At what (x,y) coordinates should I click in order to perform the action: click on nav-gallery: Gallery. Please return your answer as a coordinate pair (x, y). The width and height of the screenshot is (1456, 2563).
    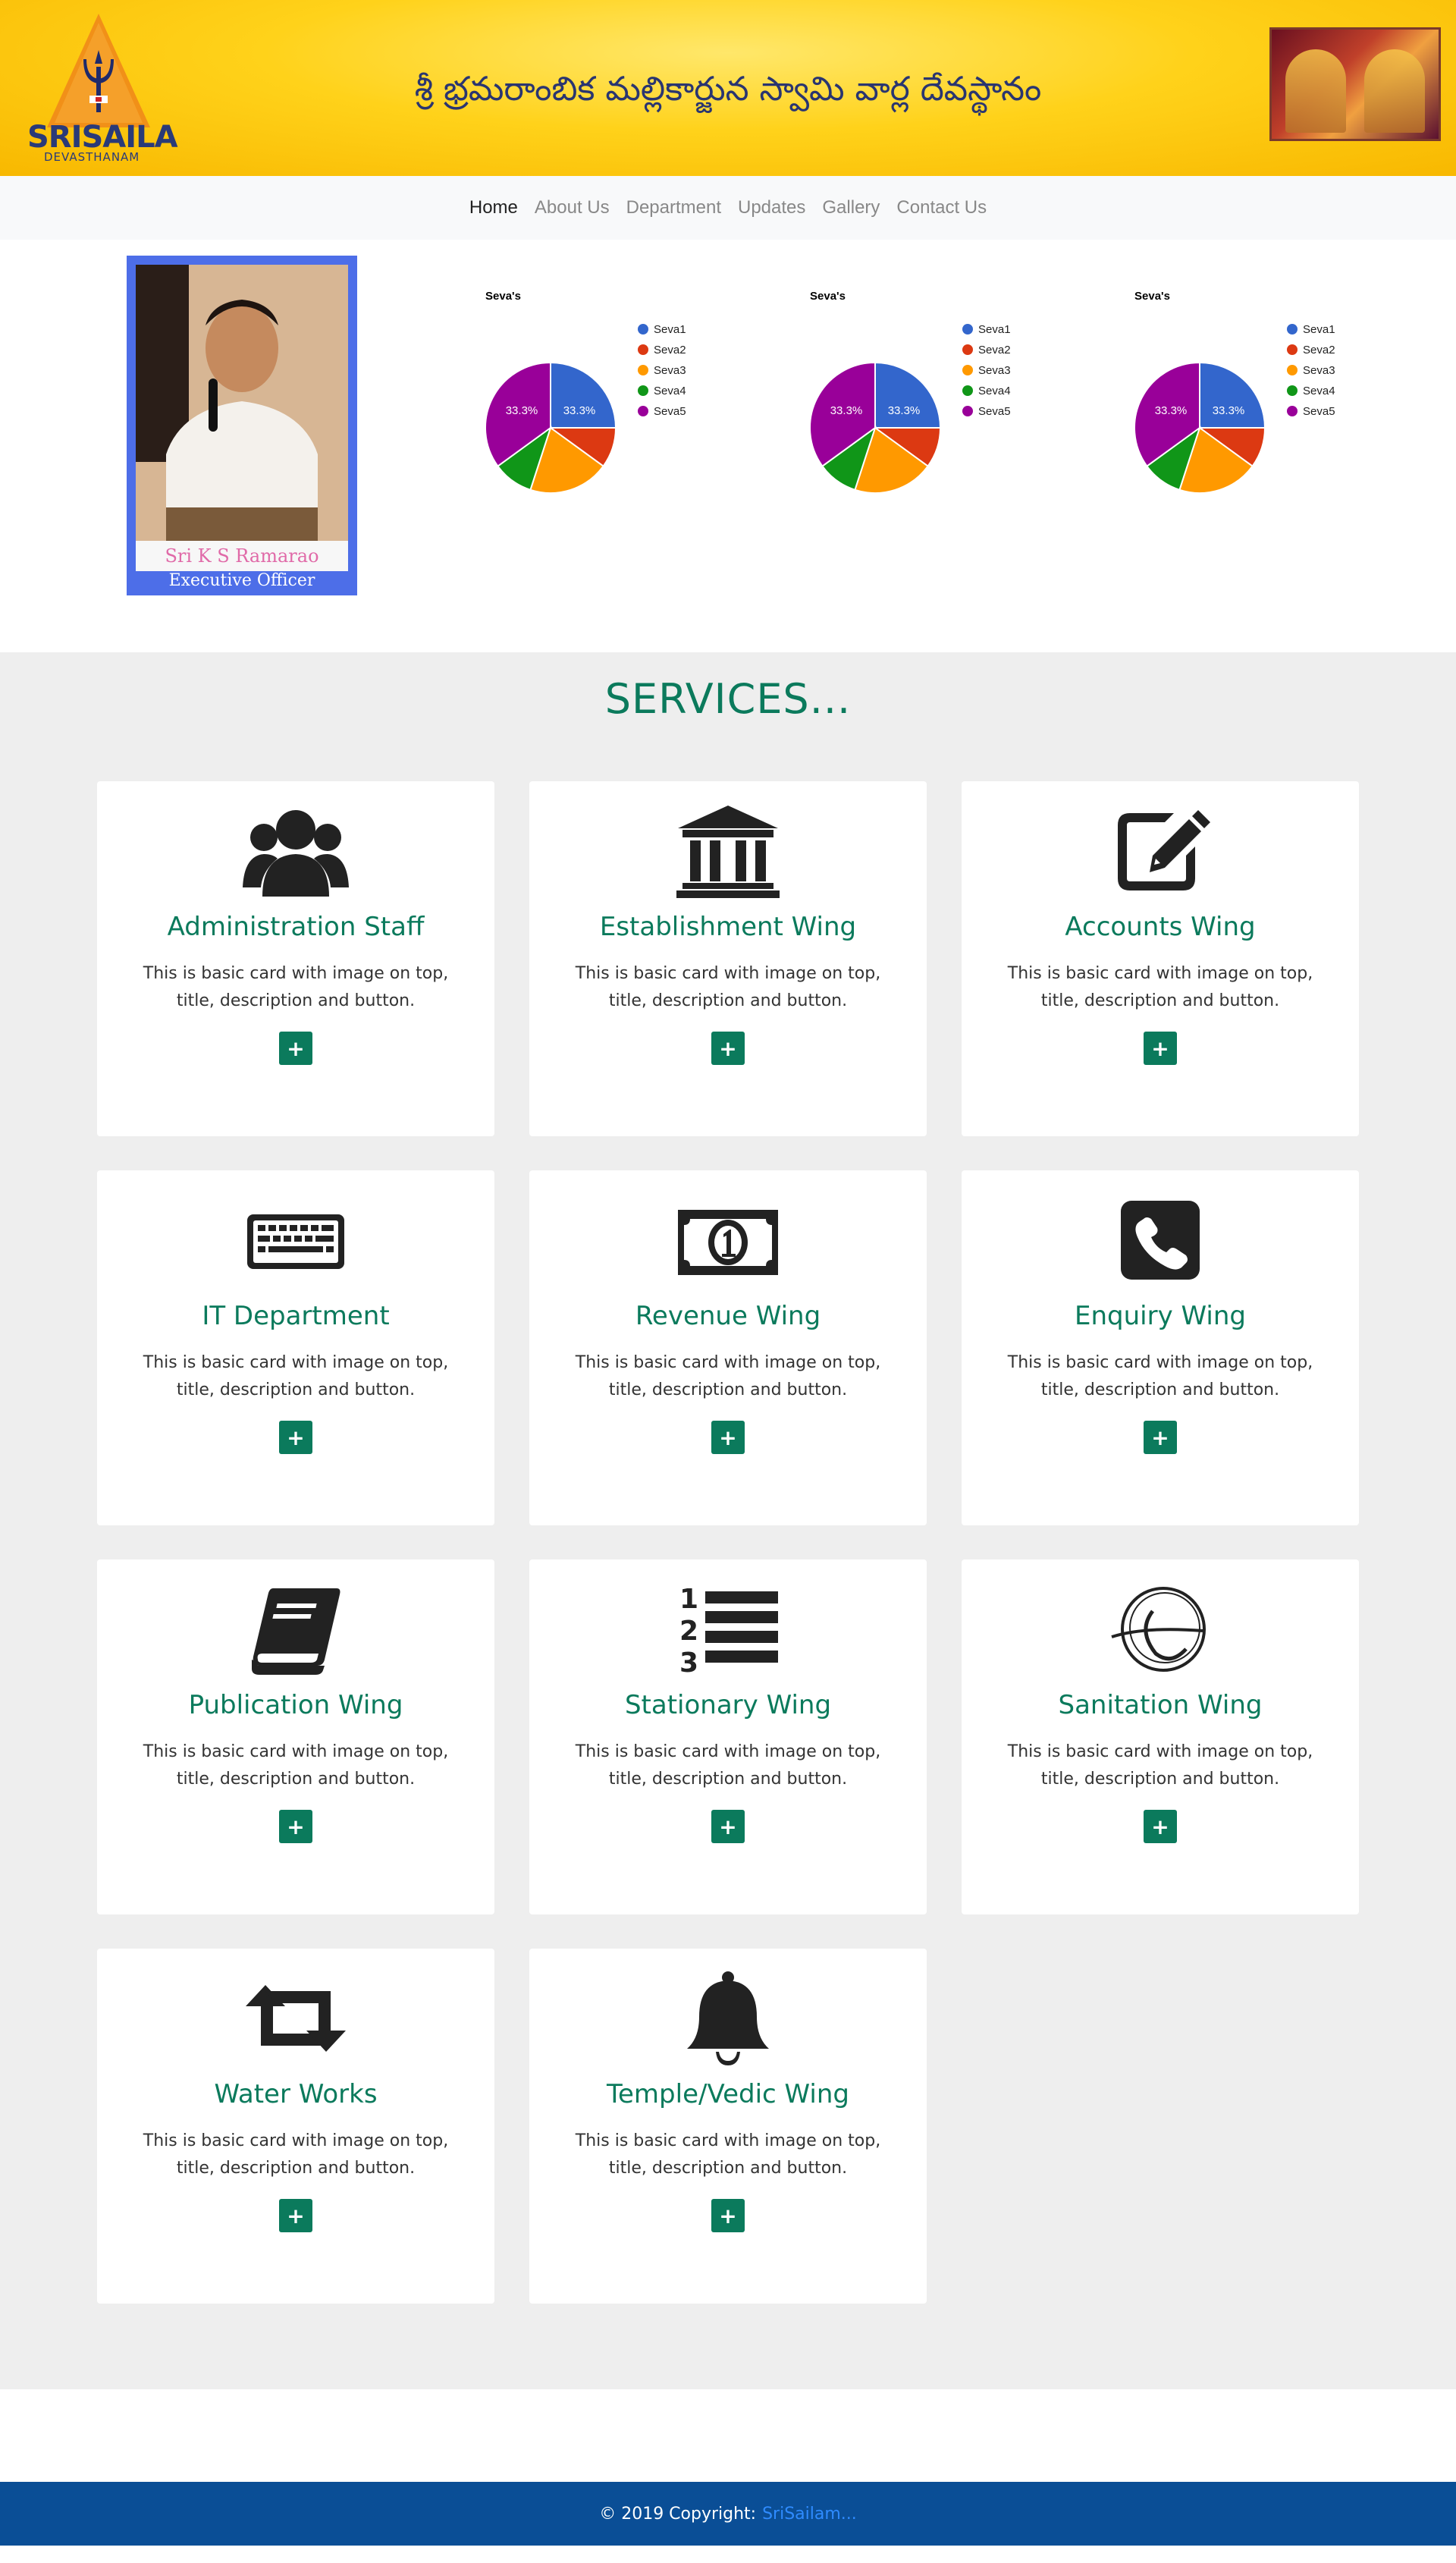
    Looking at the image, I should click on (851, 208).